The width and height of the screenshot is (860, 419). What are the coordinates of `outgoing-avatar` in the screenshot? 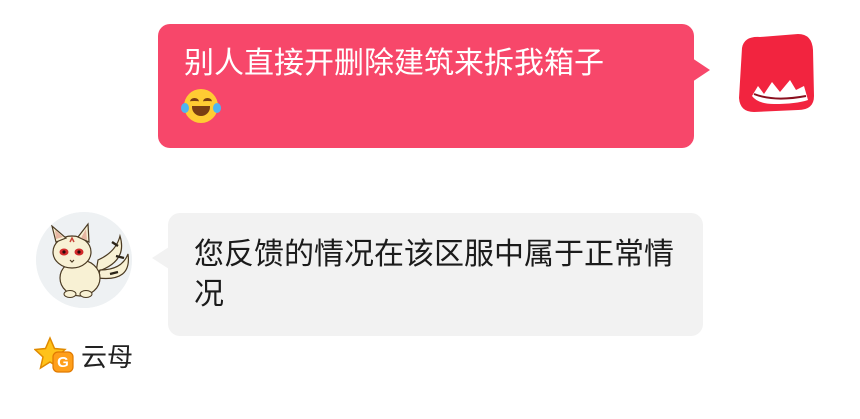 It's located at (775, 72).